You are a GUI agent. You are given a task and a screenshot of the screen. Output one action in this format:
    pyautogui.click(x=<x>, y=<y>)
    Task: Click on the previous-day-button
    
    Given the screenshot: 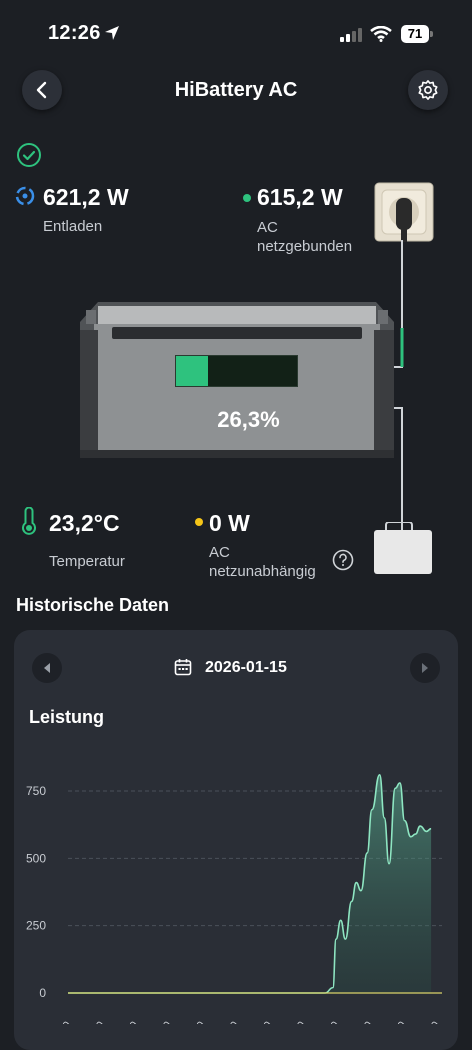 What is the action you would take?
    pyautogui.click(x=47, y=668)
    